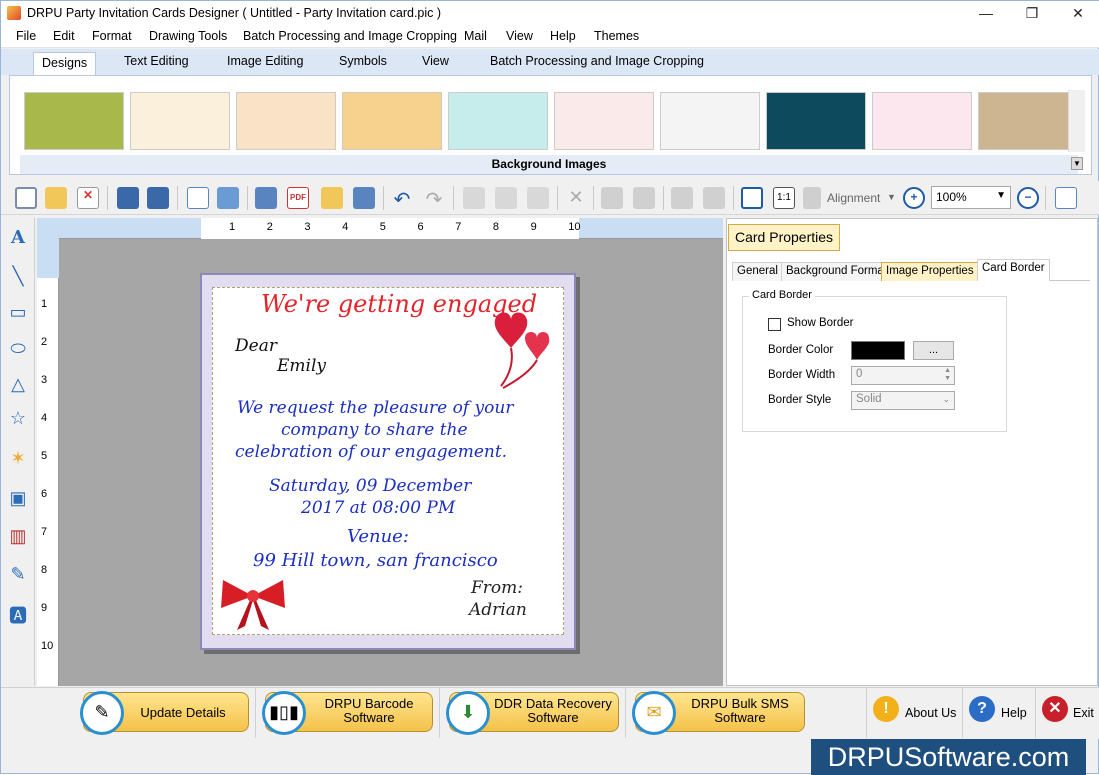 This screenshot has height=775, width=1099. Describe the element at coordinates (1066, 198) in the screenshot. I see `edit-details-icon` at that location.